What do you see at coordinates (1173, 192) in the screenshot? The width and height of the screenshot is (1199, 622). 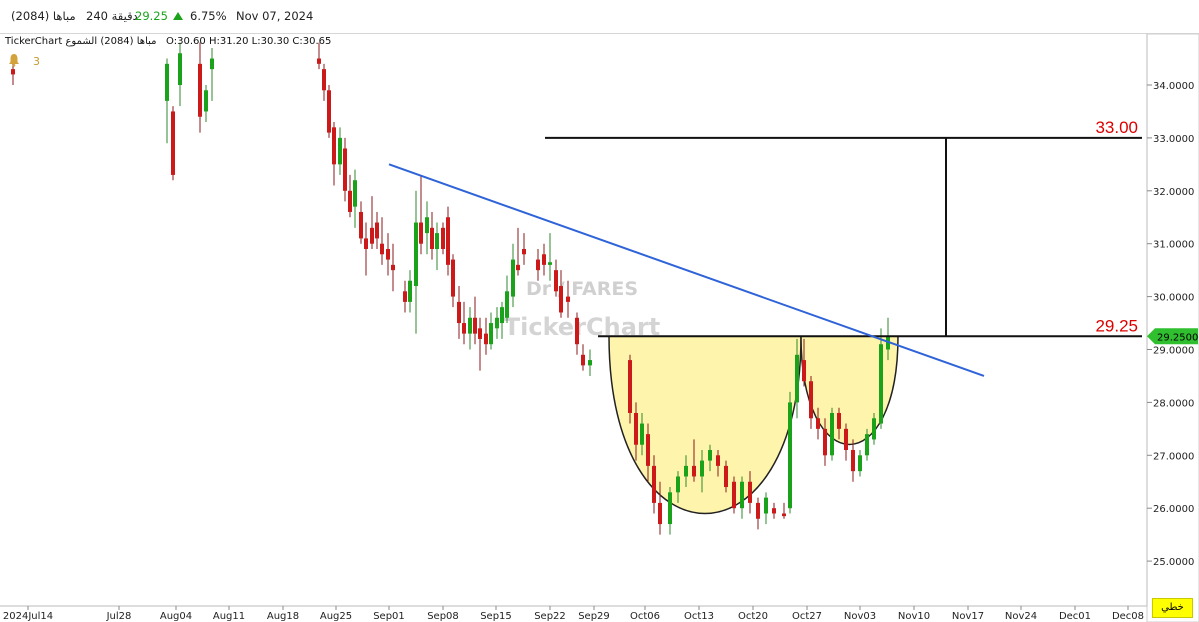 I see `y-tick-label: 32.0000` at bounding box center [1173, 192].